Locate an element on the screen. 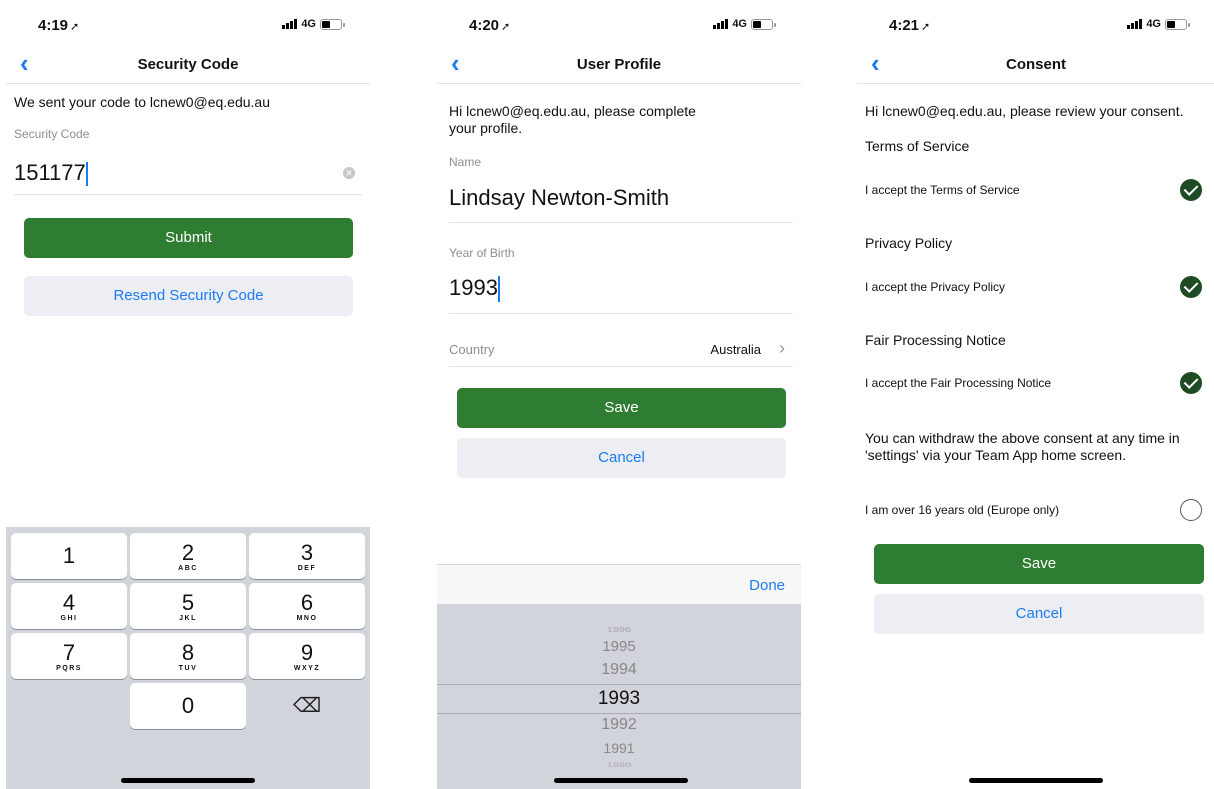 The height and width of the screenshot is (789, 1214). submit-button: Submit is located at coordinates (188, 238).